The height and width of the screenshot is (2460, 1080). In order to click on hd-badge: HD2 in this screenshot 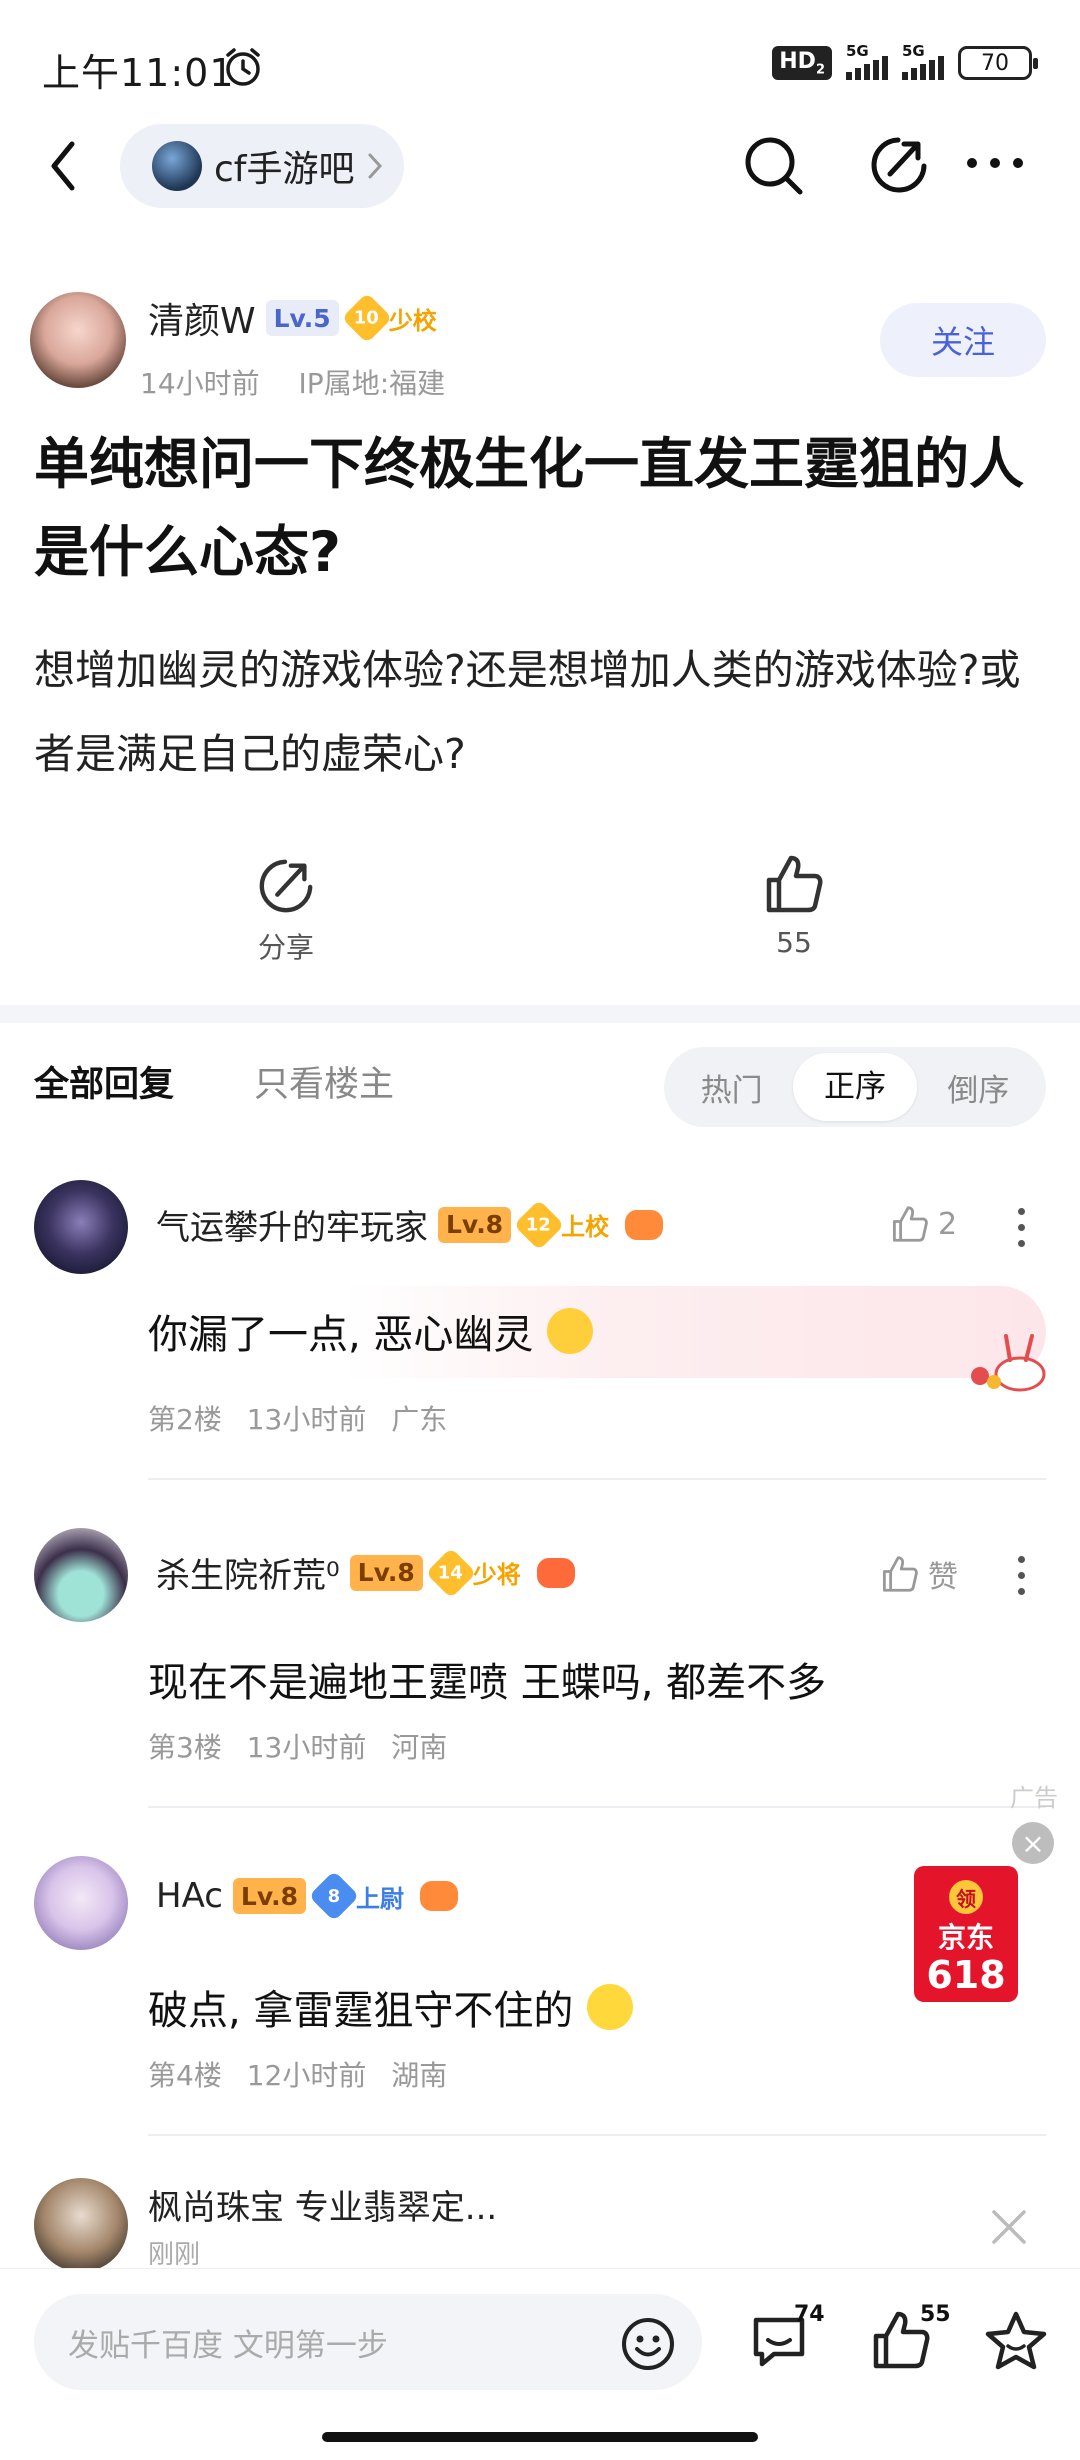, I will do `click(802, 63)`.